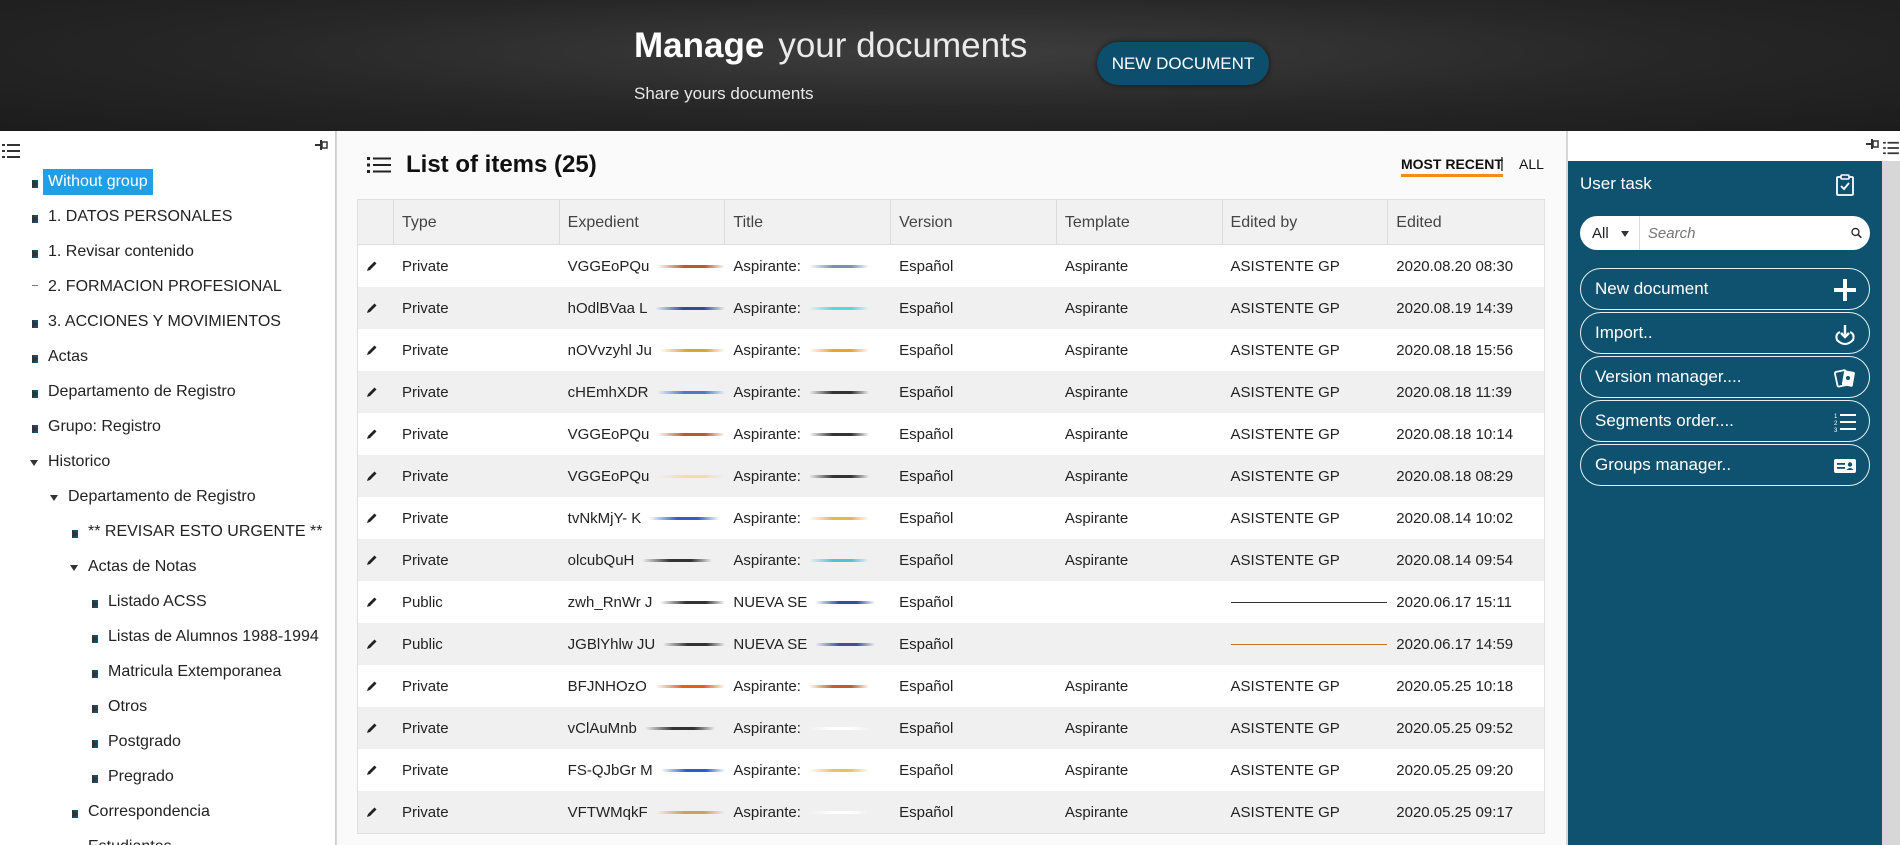 Image resolution: width=1900 pixels, height=845 pixels. Describe the element at coordinates (1725, 333) in the screenshot. I see `import-button: Import..` at that location.